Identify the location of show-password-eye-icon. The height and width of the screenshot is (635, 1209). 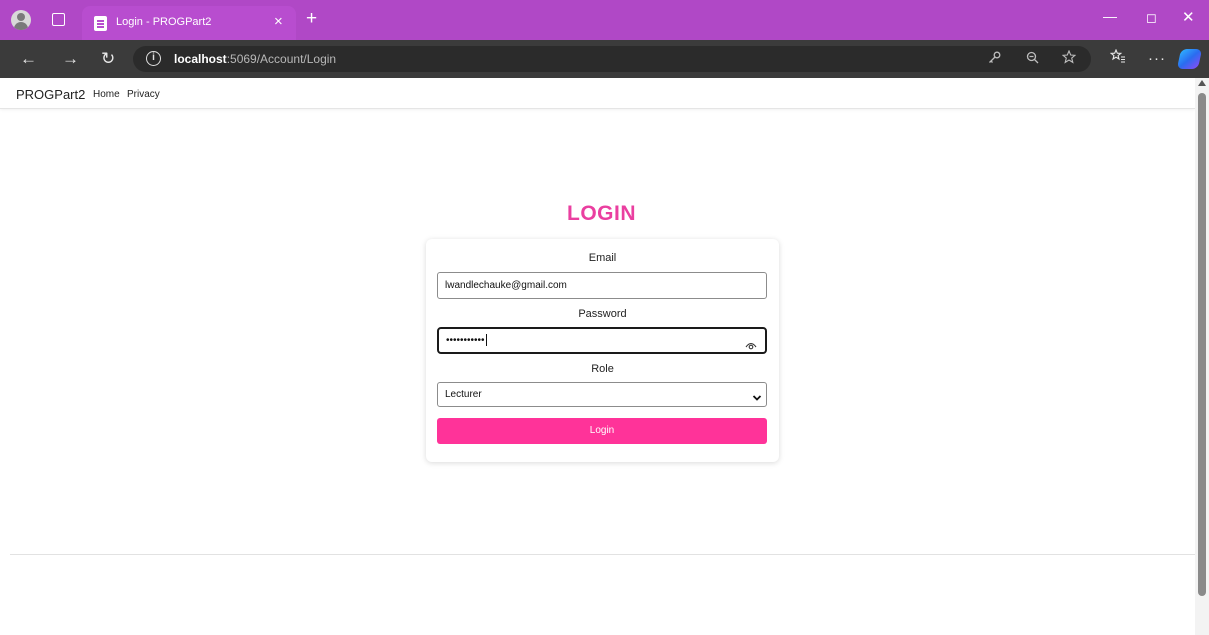
(751, 343).